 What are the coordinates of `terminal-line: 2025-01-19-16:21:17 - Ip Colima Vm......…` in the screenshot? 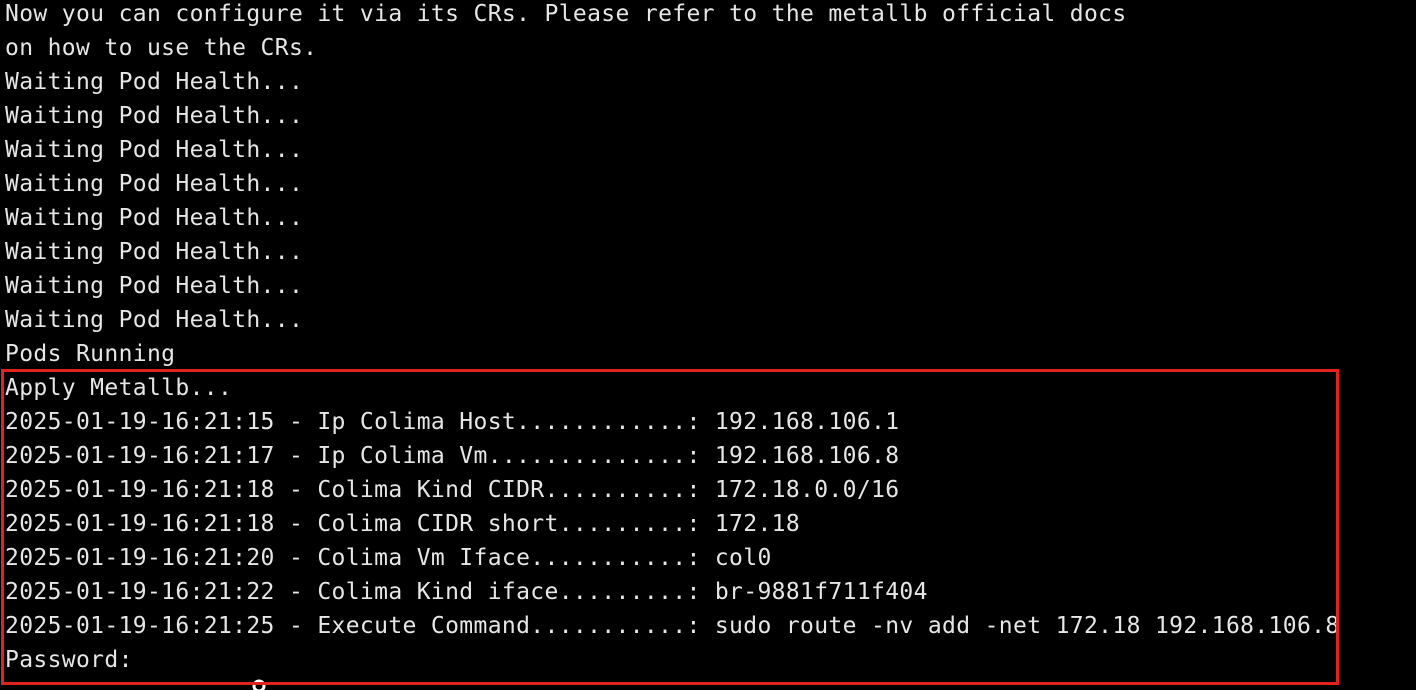 It's located at (452, 456).